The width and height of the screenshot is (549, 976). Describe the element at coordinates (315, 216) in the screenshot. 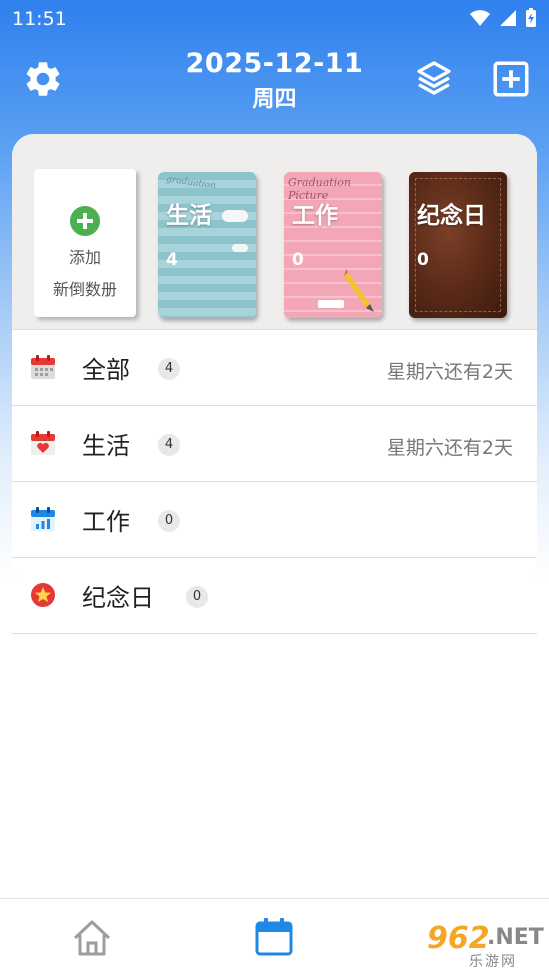

I see `book-work-title: 工作` at that location.